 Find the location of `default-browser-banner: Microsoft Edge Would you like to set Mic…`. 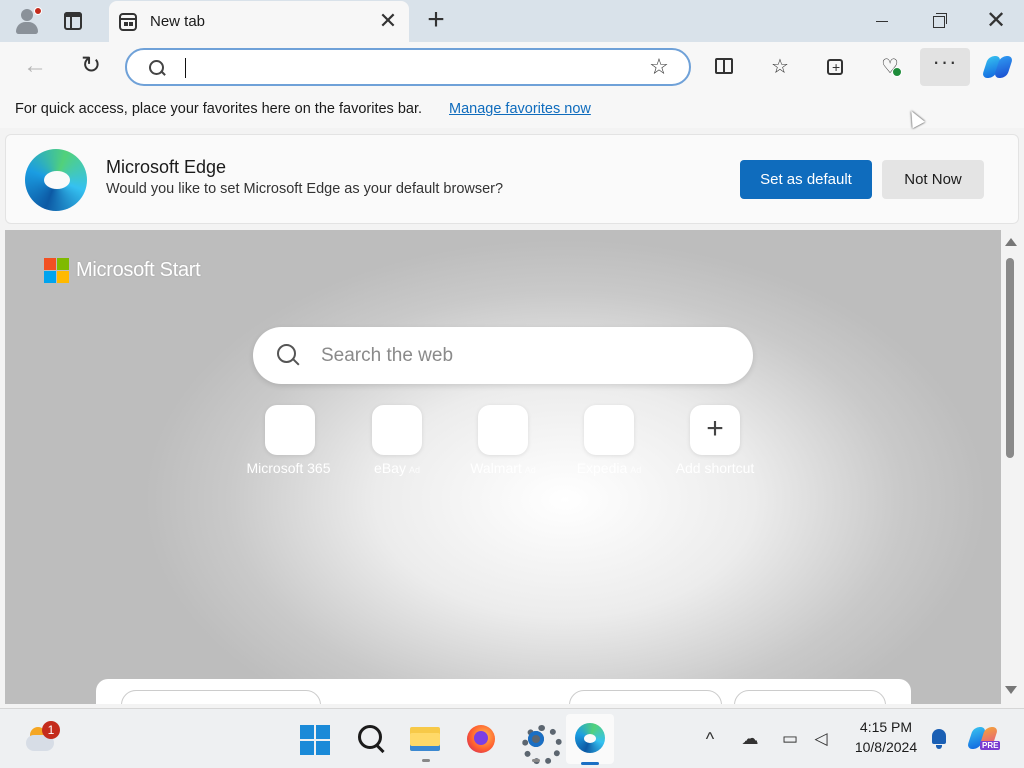

default-browser-banner: Microsoft Edge Would you like to set Mic… is located at coordinates (512, 179).